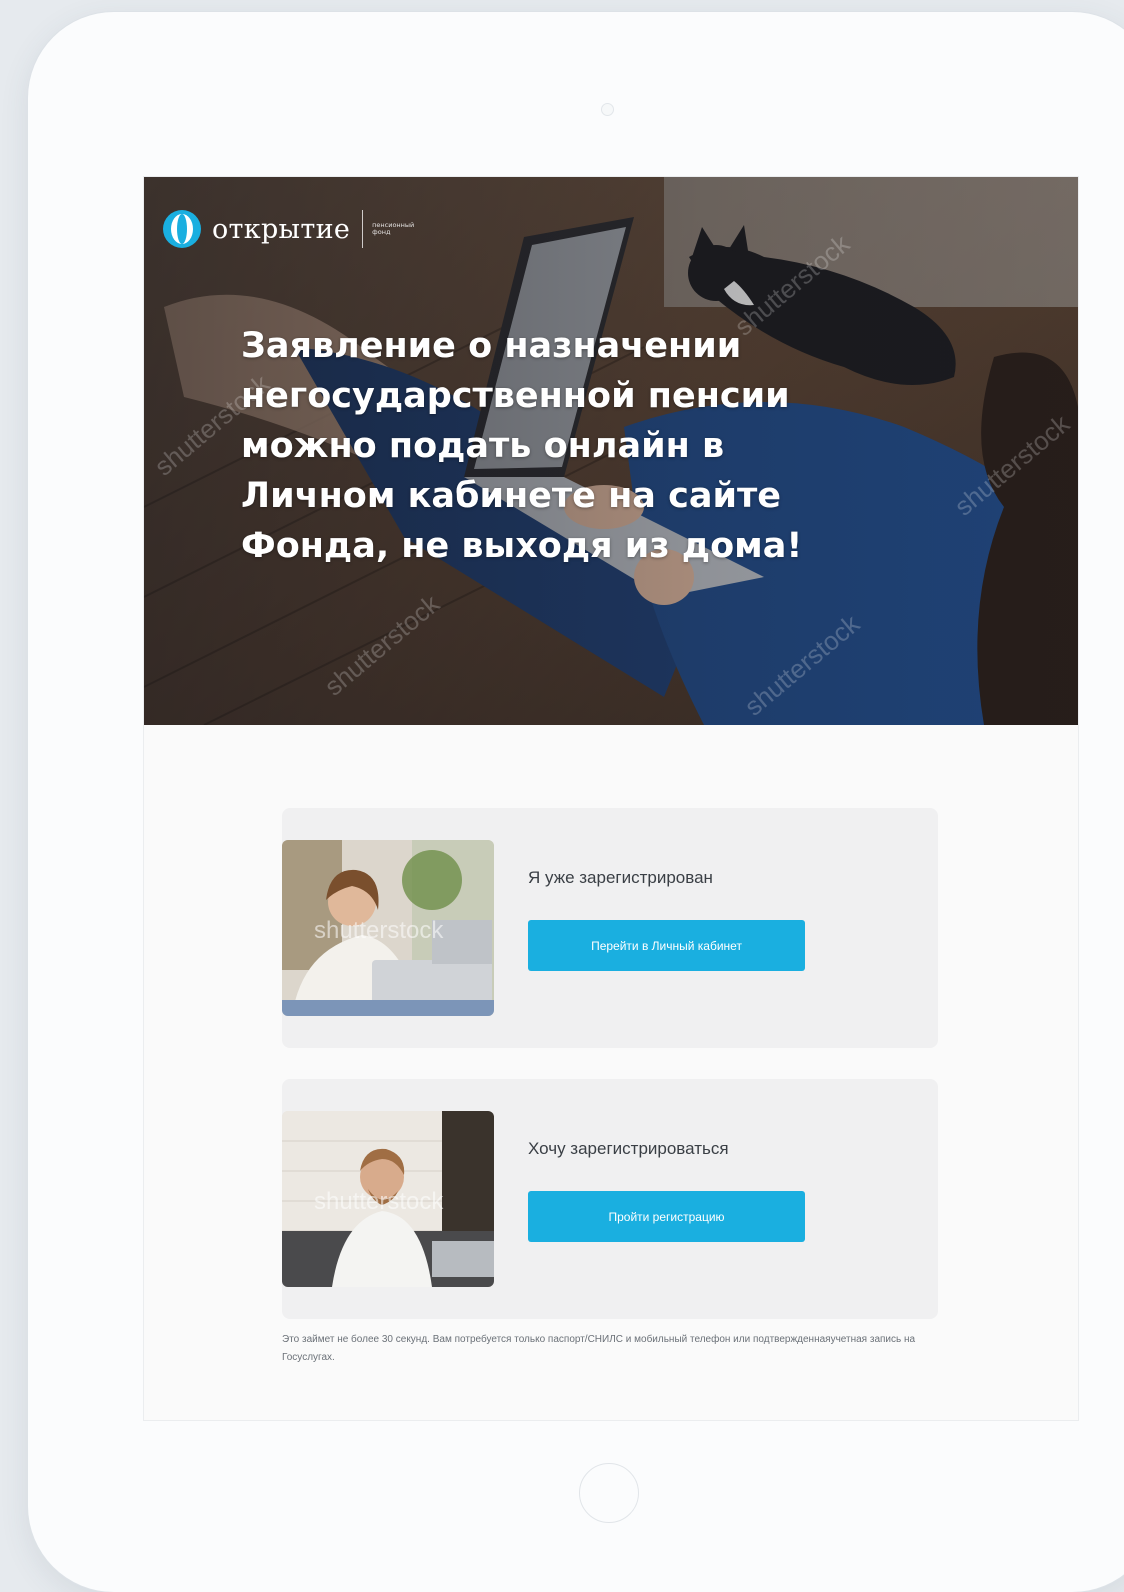 This screenshot has height=1592, width=1124. Describe the element at coordinates (281, 229) in the screenshot. I see `brand-name: открытие` at that location.